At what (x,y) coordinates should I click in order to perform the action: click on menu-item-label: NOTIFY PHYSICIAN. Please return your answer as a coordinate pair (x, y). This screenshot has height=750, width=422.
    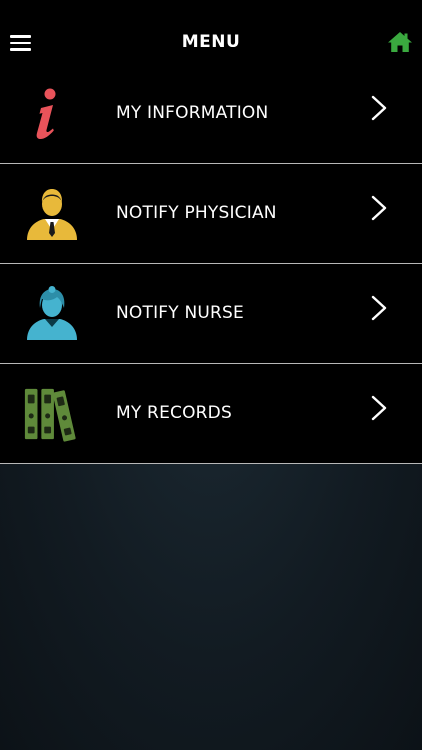
    Looking at the image, I should click on (196, 213).